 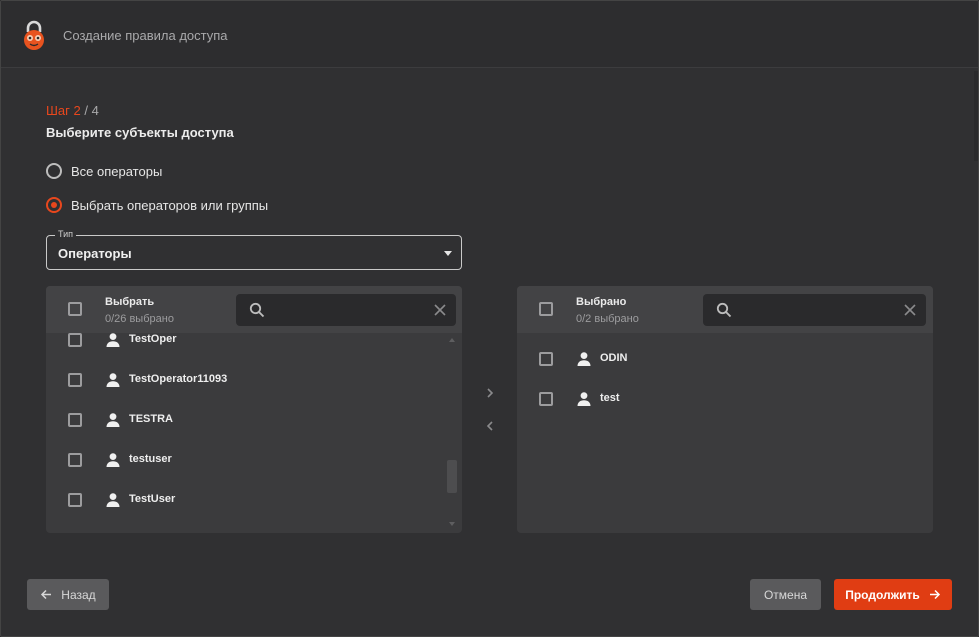 What do you see at coordinates (452, 524) in the screenshot?
I see `scroll-down-arrow-icon` at bounding box center [452, 524].